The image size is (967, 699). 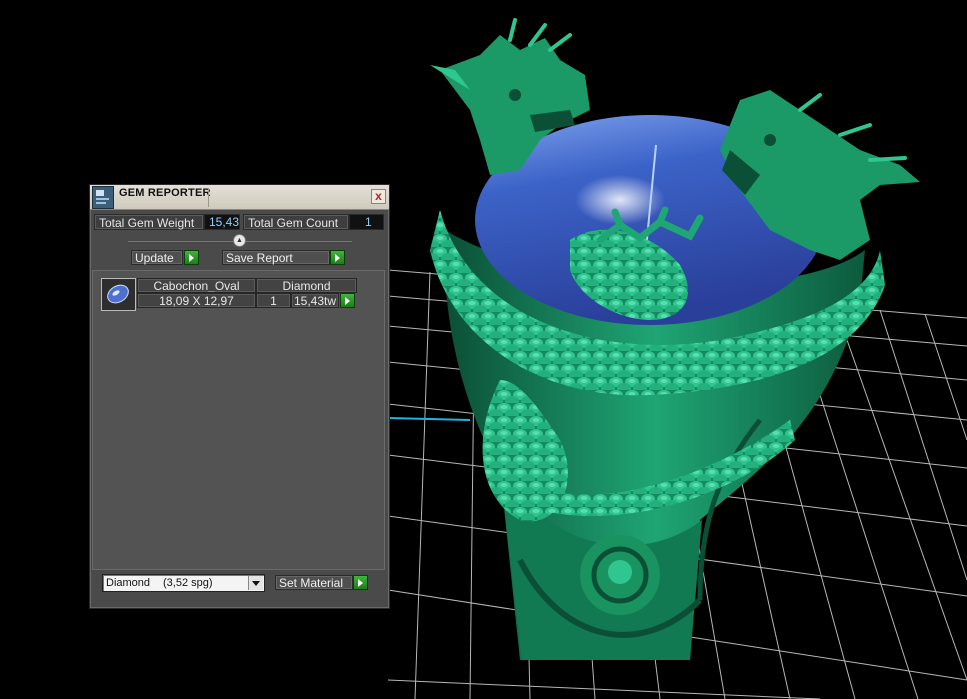 I want to click on total-gem-count-label: Total Gem Count, so click(x=296, y=222).